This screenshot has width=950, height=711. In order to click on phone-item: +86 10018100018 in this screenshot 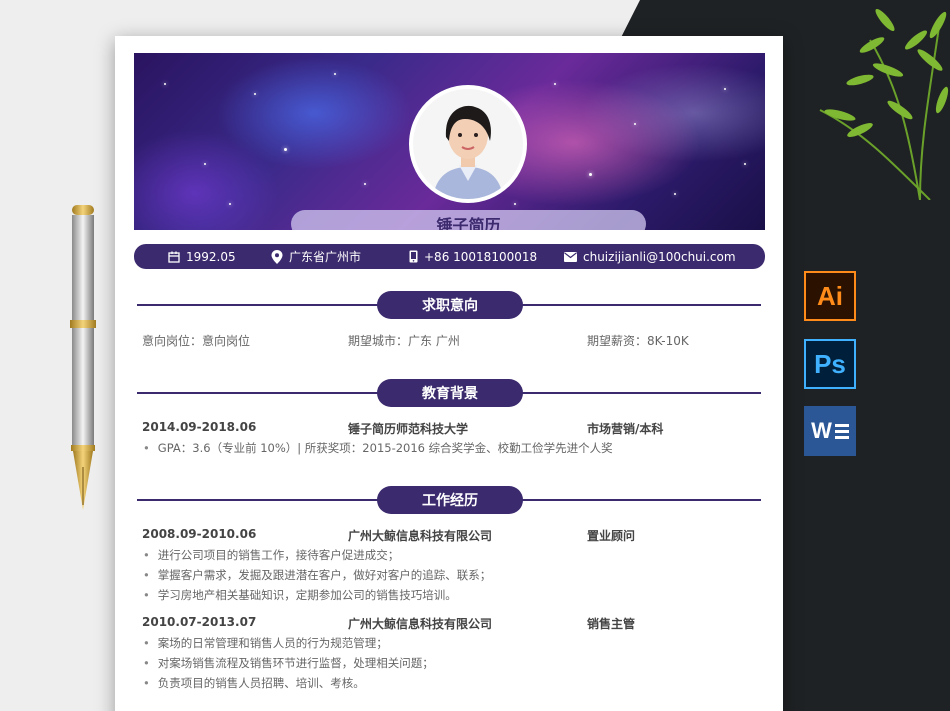, I will do `click(473, 256)`.